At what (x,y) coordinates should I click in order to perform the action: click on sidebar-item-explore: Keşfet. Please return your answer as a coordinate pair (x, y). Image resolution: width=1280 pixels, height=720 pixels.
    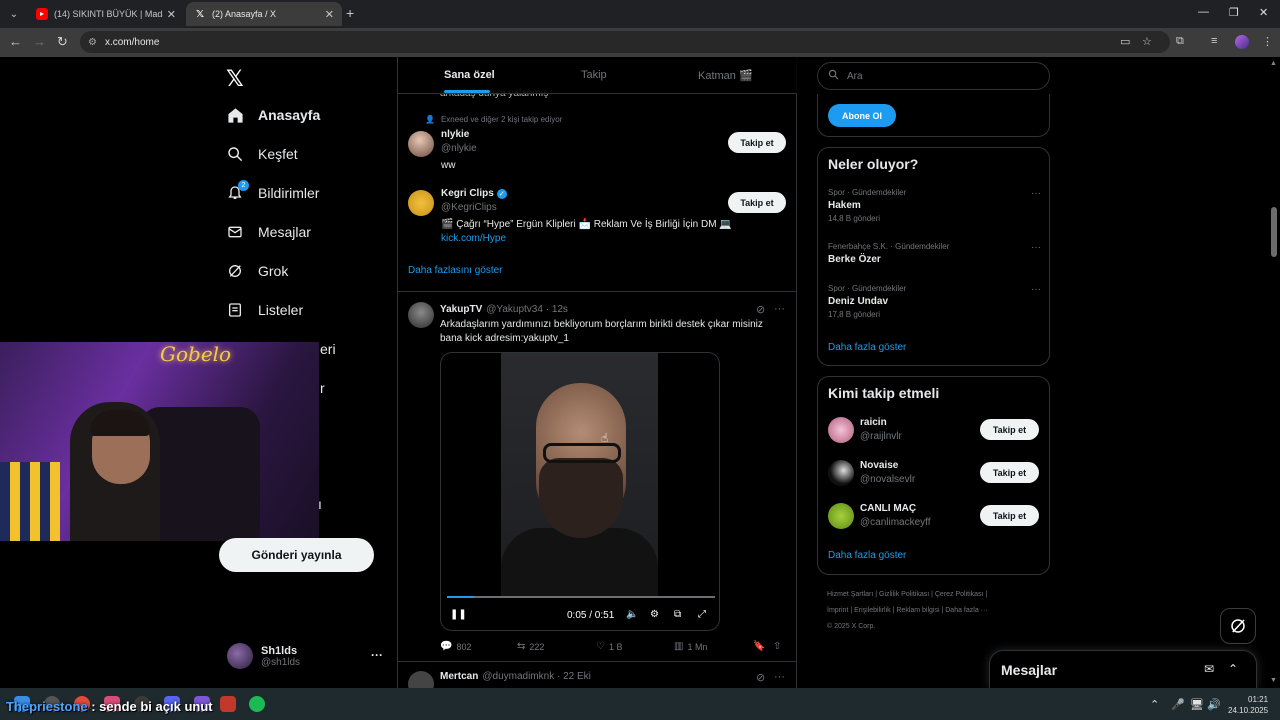
    Looking at the image, I should click on (262, 154).